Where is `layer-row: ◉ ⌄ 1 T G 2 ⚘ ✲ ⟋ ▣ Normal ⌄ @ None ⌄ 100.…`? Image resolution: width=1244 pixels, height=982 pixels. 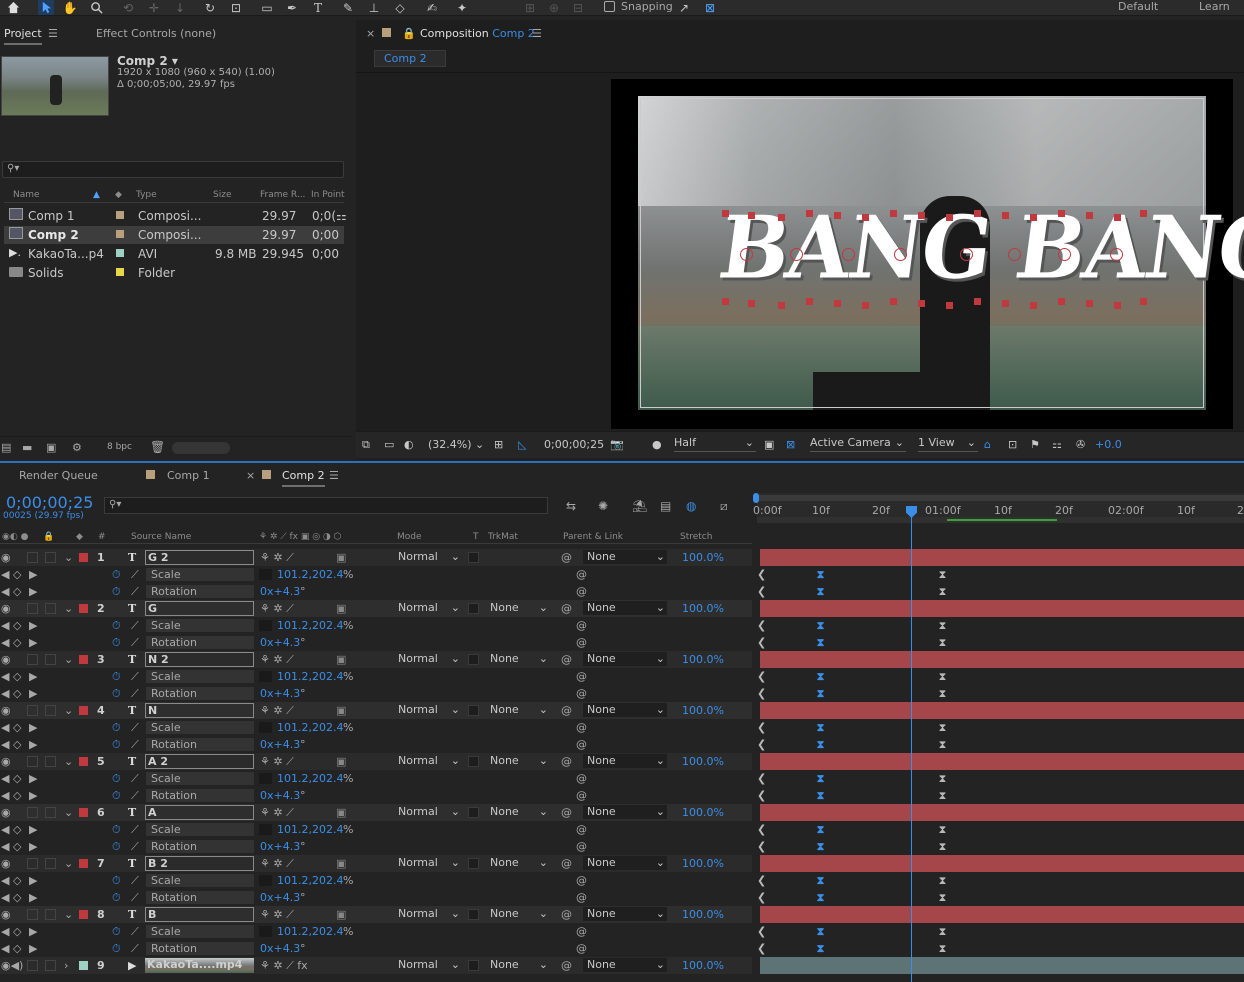 layer-row: ◉ ⌄ 1 T G 2 ⚘ ✲ ⟋ ▣ Normal ⌄ @ None ⌄ 100.… is located at coordinates (376, 557).